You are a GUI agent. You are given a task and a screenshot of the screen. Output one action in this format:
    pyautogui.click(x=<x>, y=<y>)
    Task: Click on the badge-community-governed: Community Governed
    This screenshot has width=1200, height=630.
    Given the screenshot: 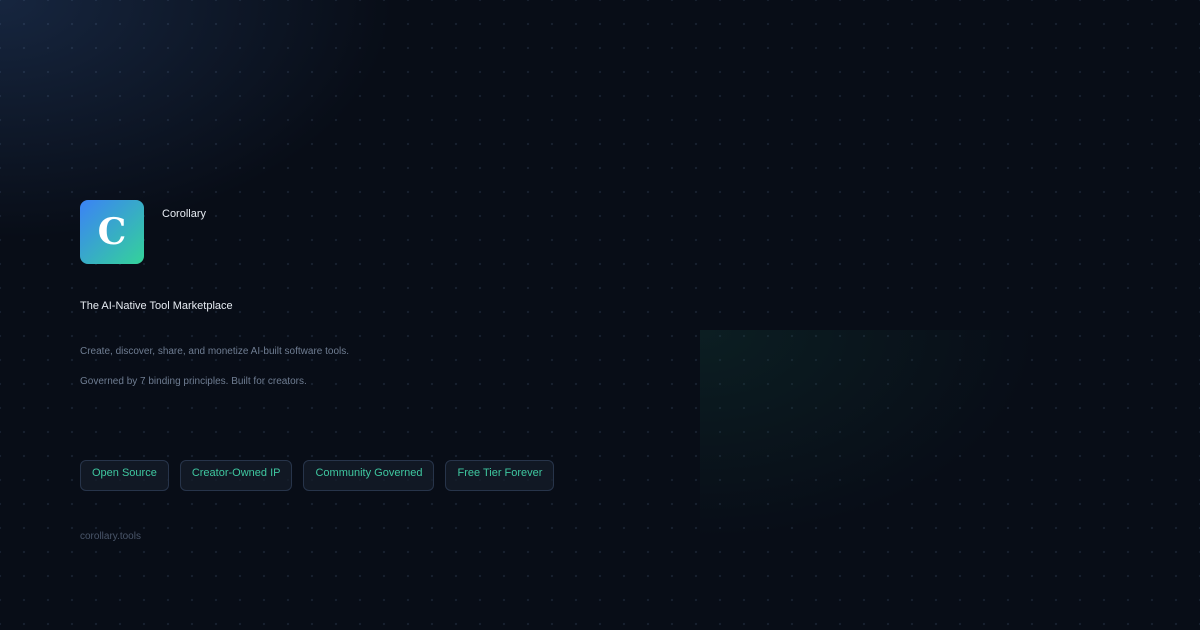 What is the action you would take?
    pyautogui.click(x=369, y=475)
    